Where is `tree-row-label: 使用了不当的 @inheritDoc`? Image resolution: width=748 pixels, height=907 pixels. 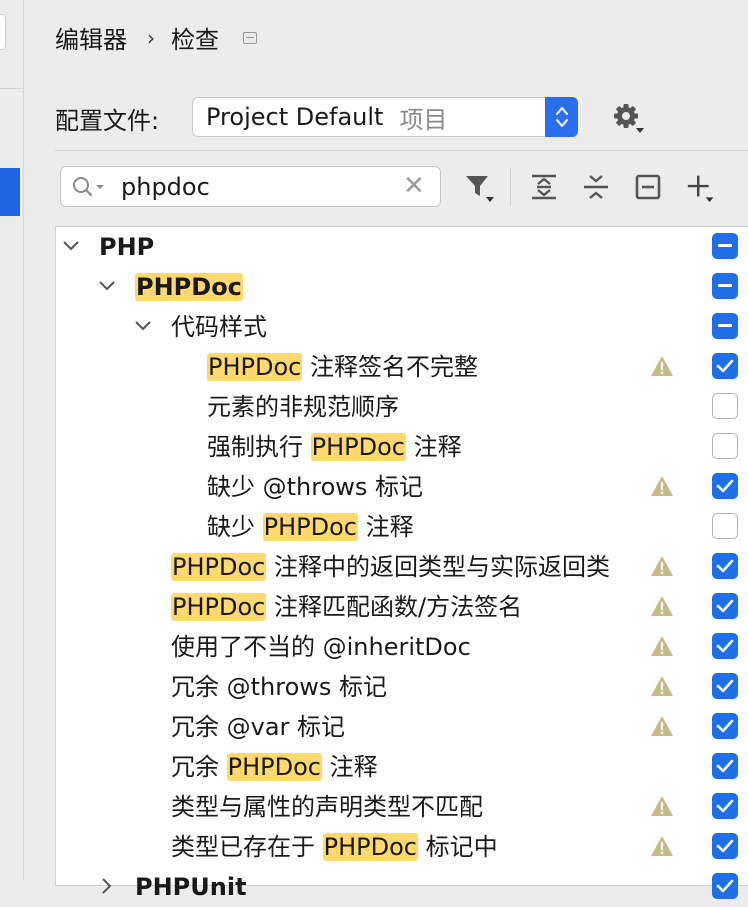
tree-row-label: 使用了不当的 @inheritDoc is located at coordinates (321, 647).